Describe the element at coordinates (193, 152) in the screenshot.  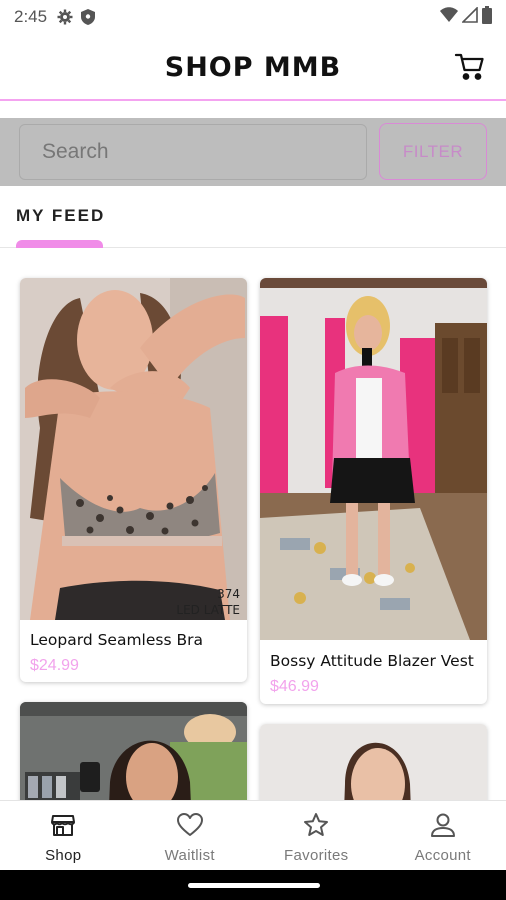
I see `search-input: Search` at that location.